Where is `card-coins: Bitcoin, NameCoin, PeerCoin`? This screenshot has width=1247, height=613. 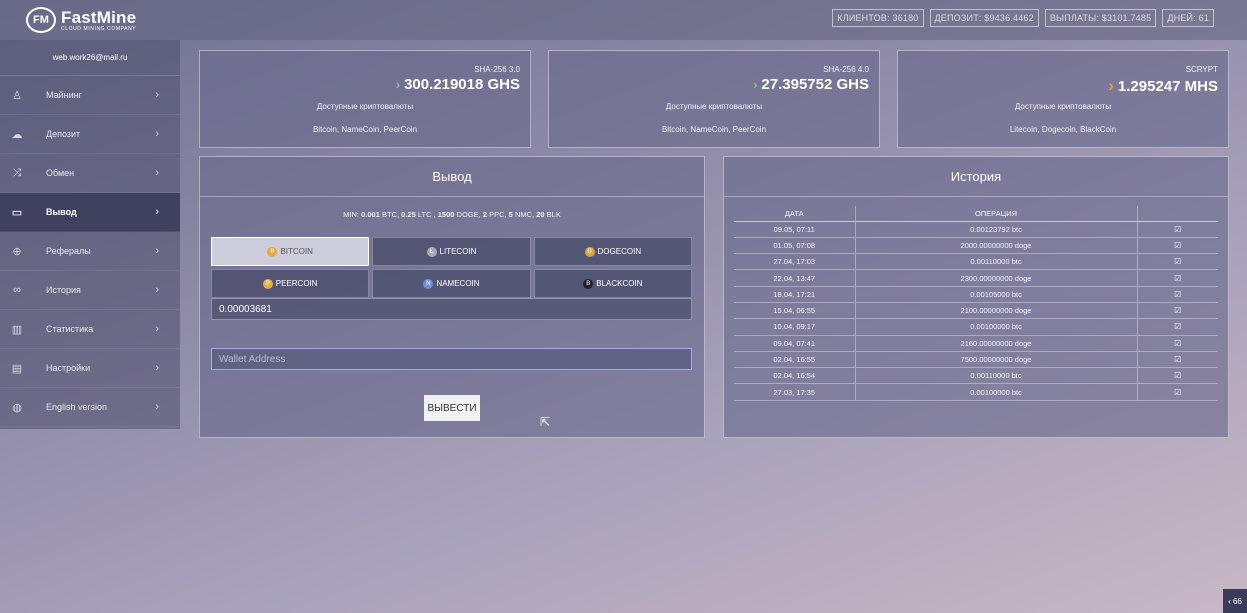
card-coins: Bitcoin, NameCoin, PeerCoin is located at coordinates (365, 129).